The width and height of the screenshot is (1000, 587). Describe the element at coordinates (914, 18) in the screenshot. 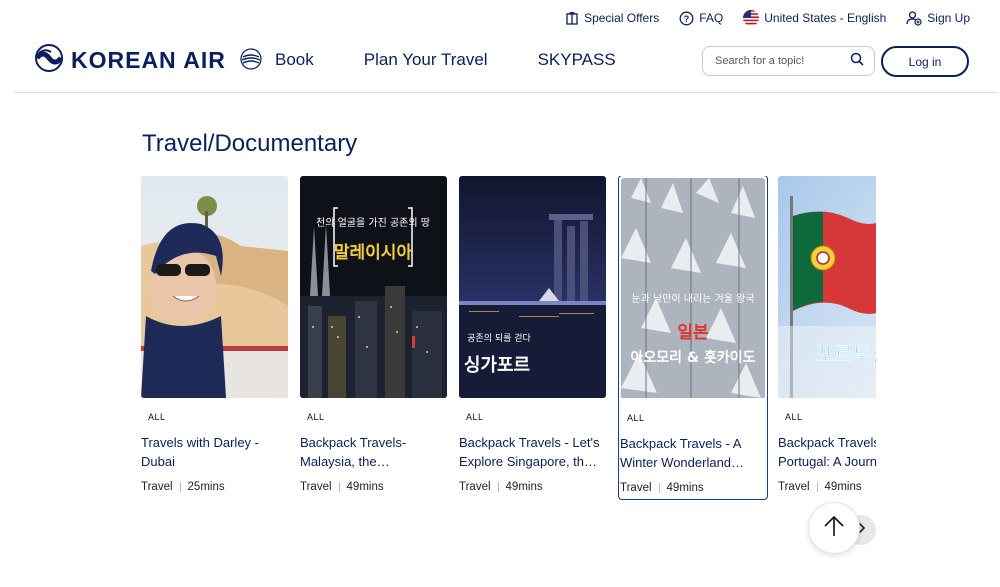

I see `user-add-icon` at that location.